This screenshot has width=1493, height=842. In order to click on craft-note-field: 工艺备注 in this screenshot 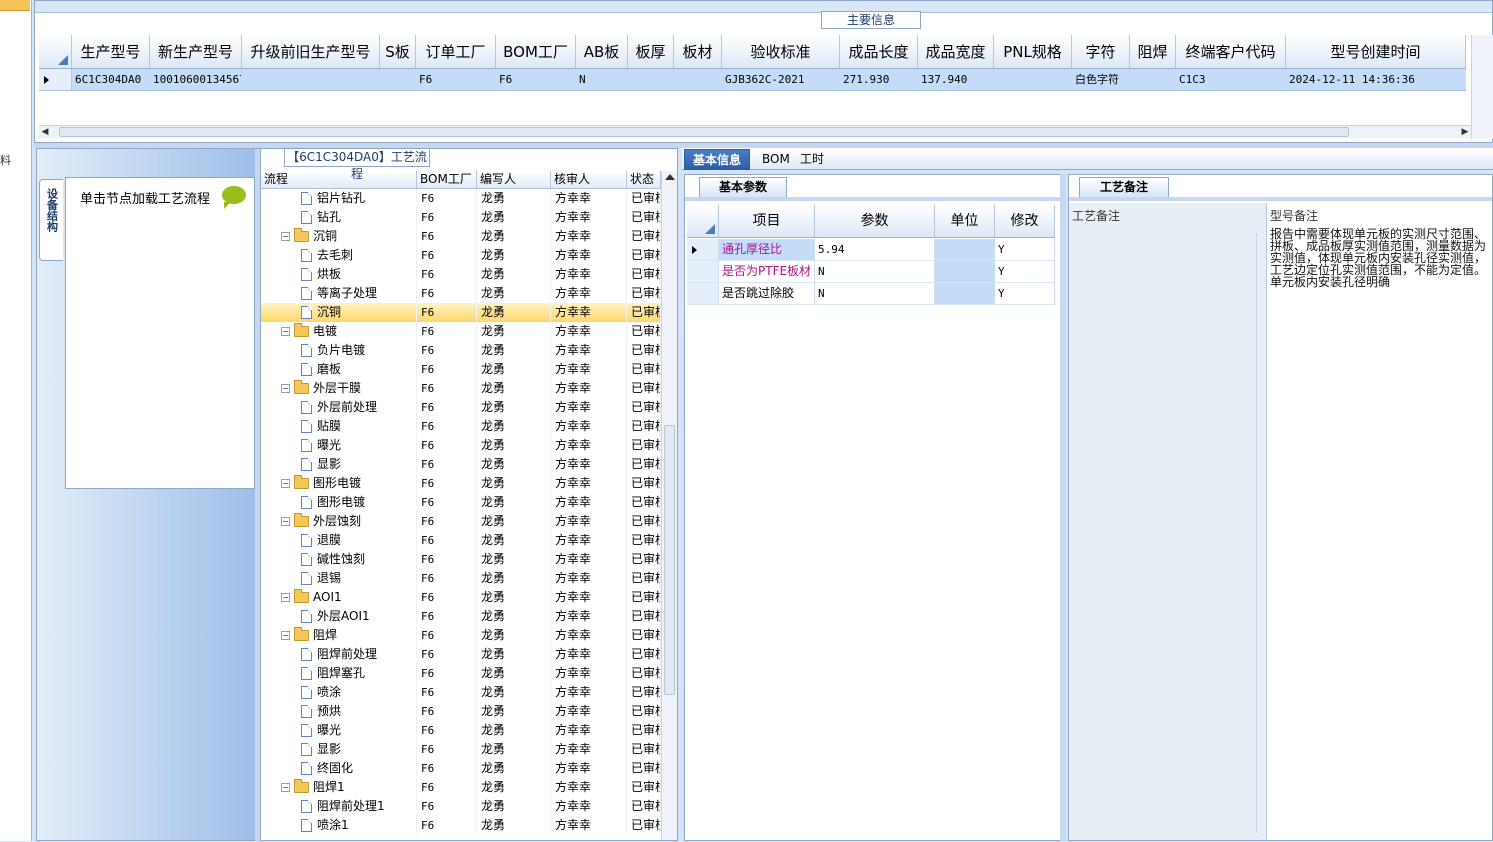, I will do `click(1168, 521)`.